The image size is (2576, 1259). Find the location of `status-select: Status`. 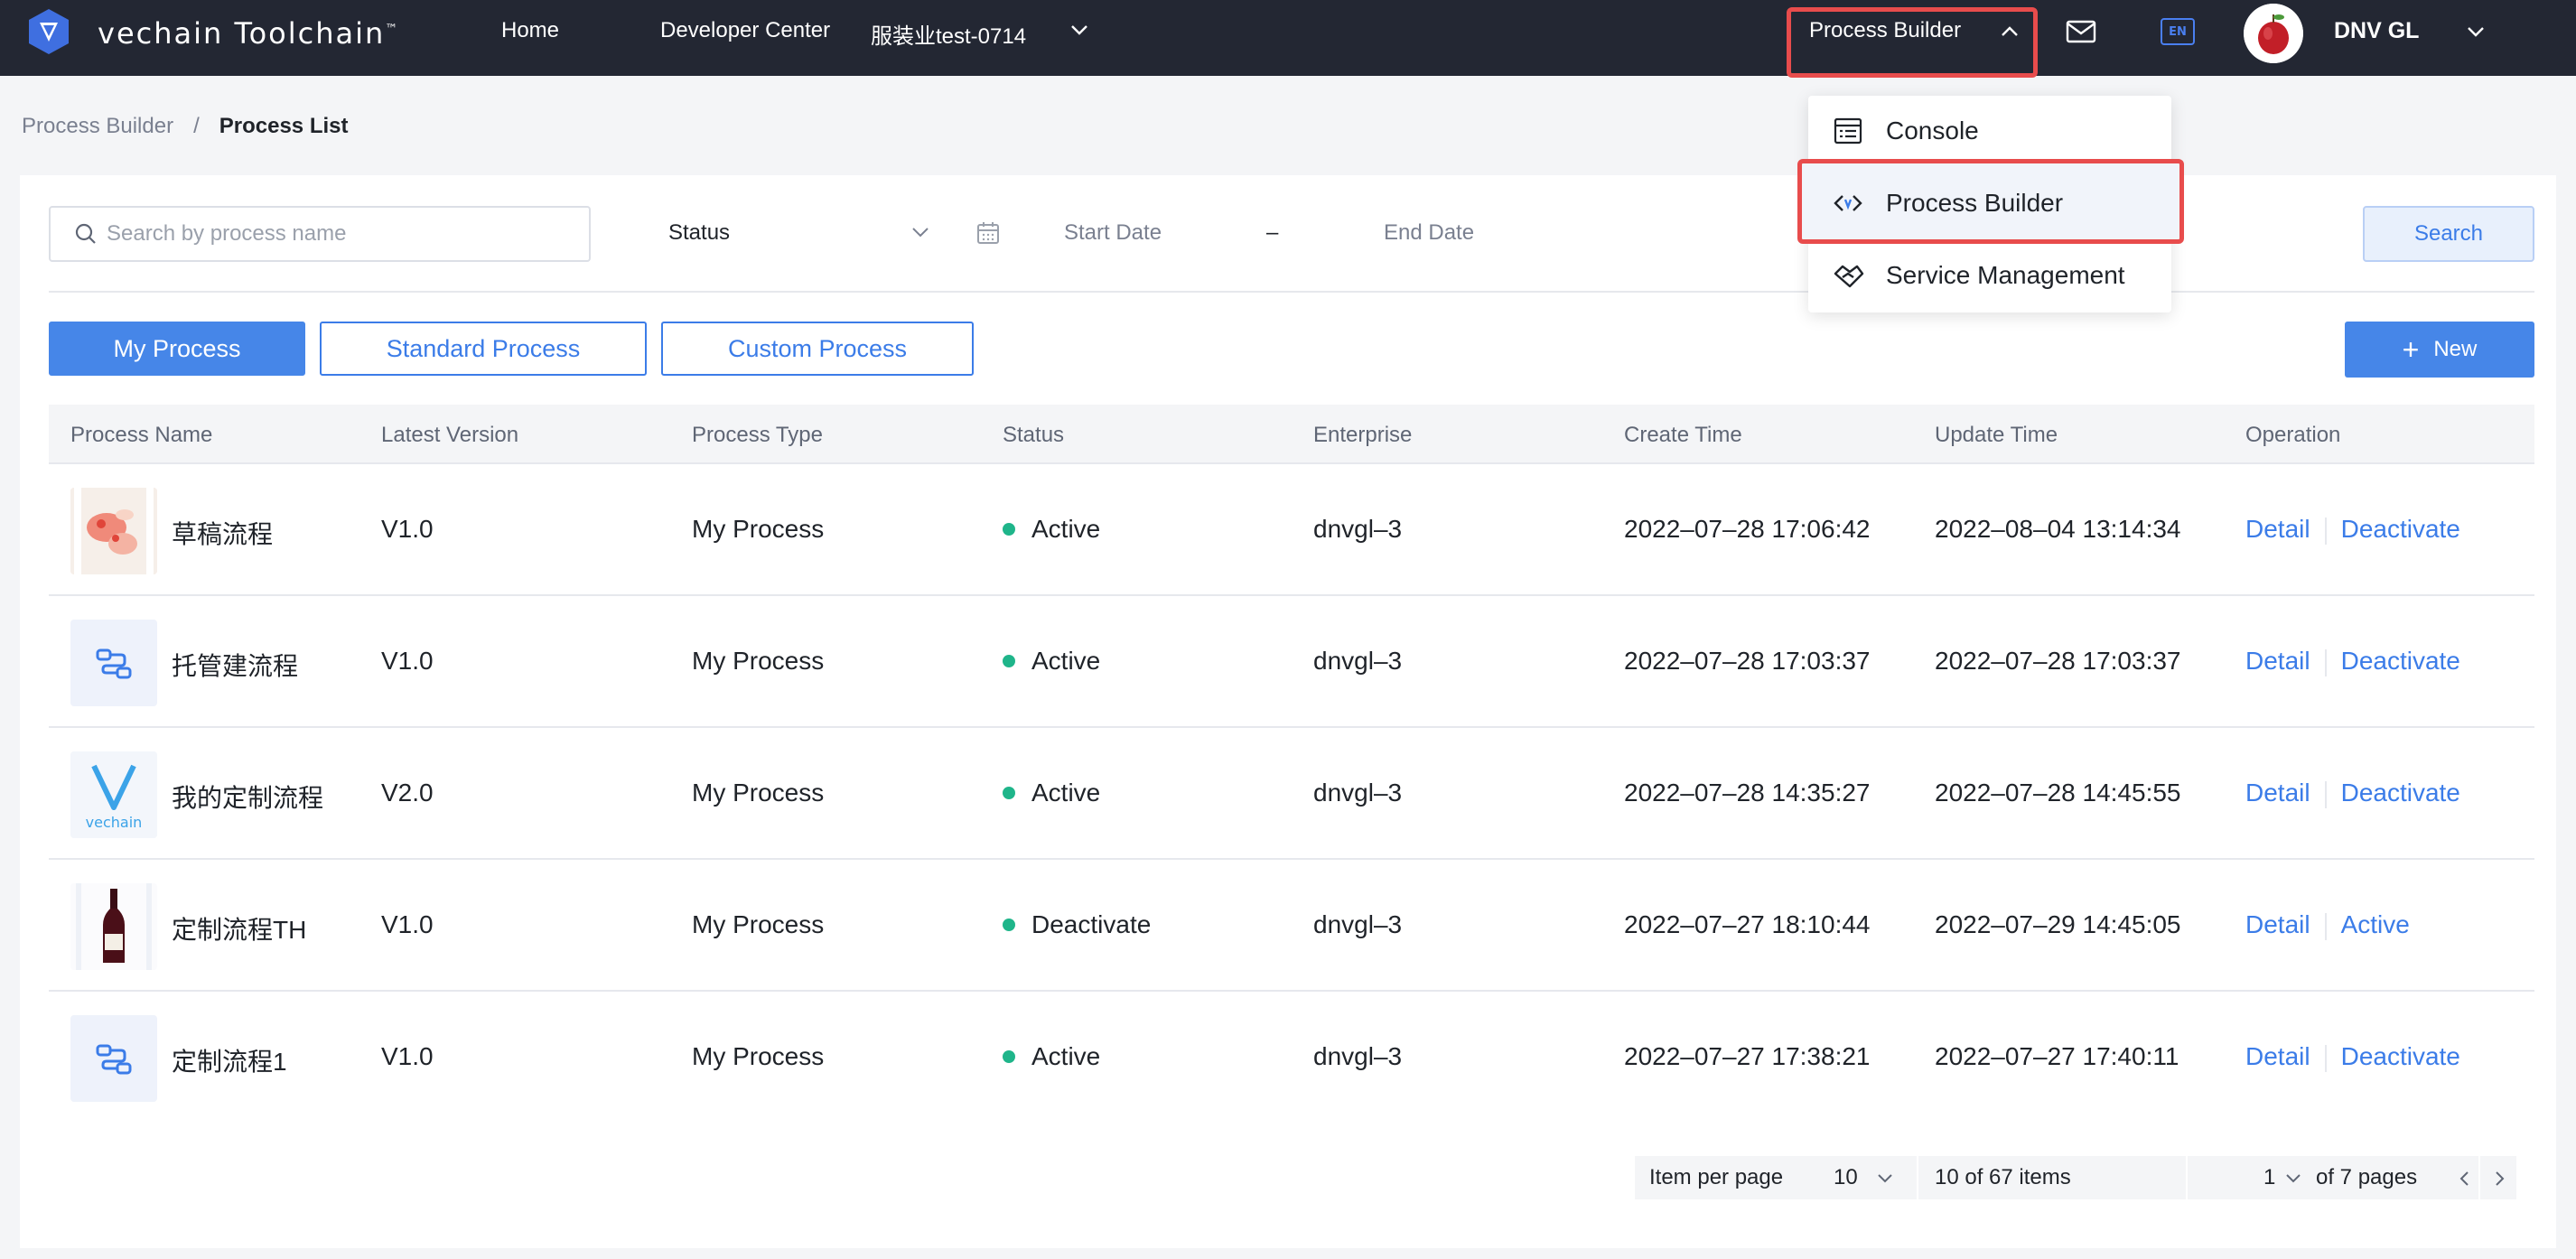

status-select: Status is located at coordinates (699, 233).